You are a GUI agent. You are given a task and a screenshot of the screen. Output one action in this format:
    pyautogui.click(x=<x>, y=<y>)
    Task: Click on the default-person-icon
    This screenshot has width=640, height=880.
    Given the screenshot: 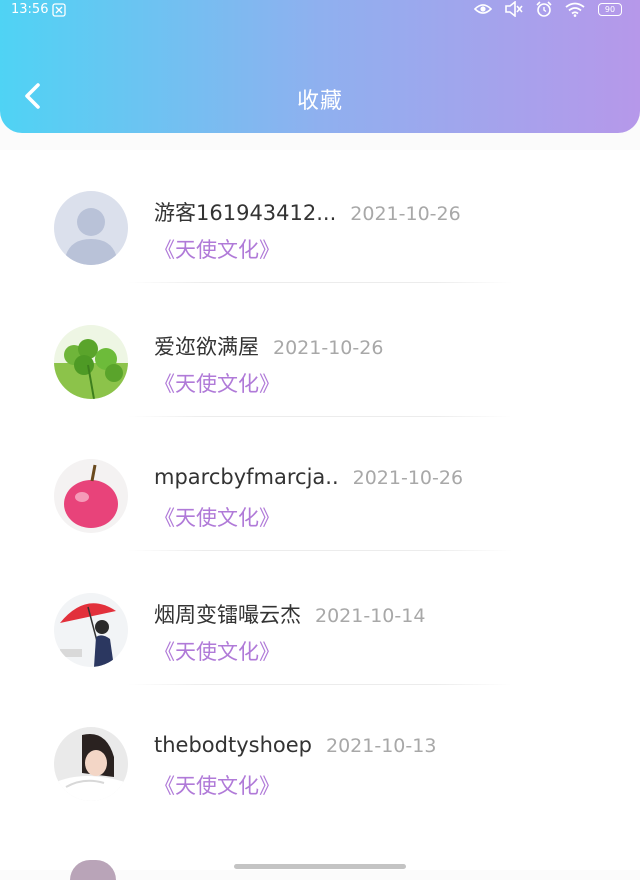 What is the action you would take?
    pyautogui.click(x=91, y=228)
    